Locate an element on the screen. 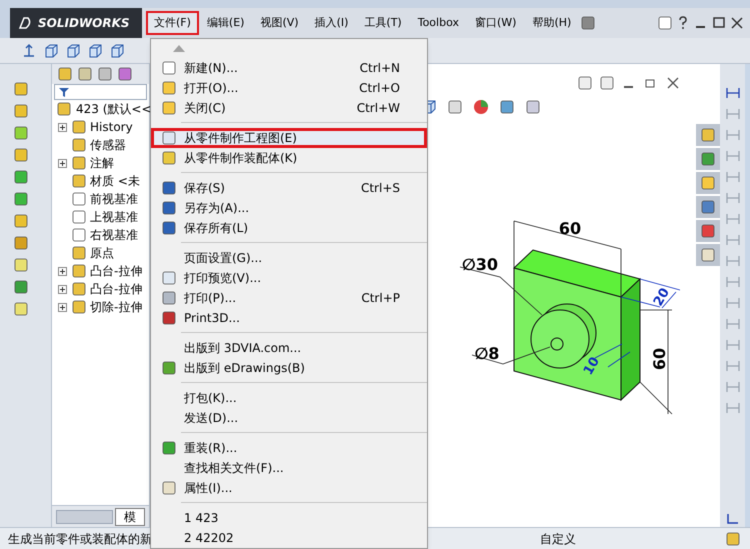  filter-field is located at coordinates (100, 92).